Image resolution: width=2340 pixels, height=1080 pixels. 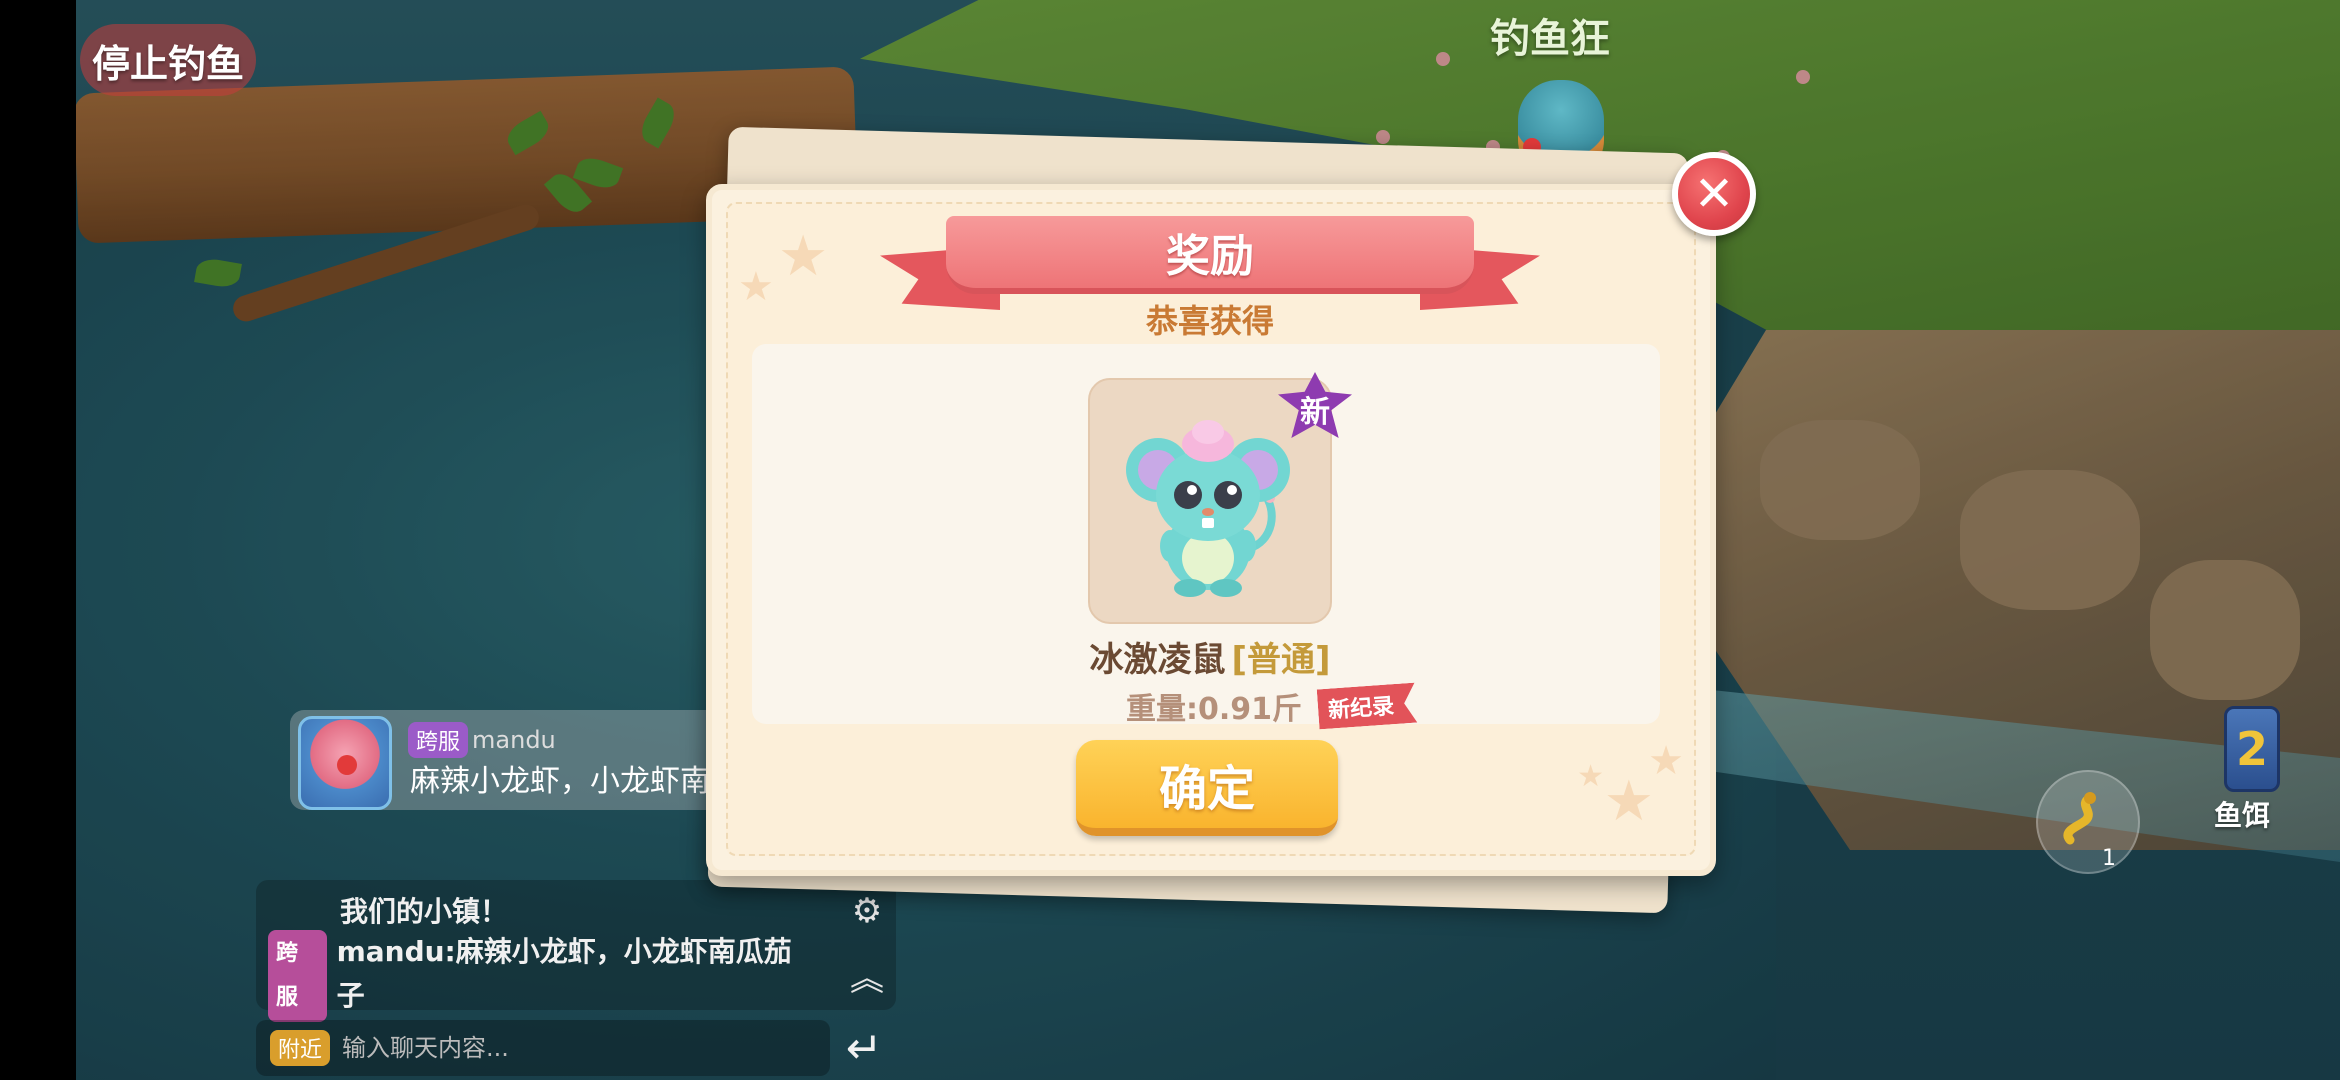 I want to click on gear-icon: ⚙, so click(x=867, y=911).